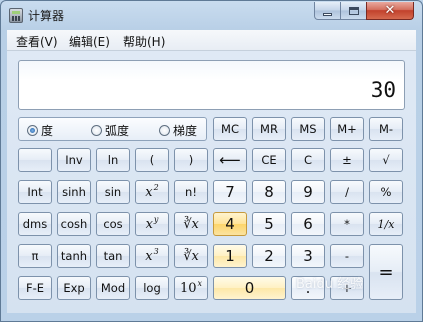 This screenshot has width=423, height=322. What do you see at coordinates (211, 85) in the screenshot?
I see `result-display: 30` at bounding box center [211, 85].